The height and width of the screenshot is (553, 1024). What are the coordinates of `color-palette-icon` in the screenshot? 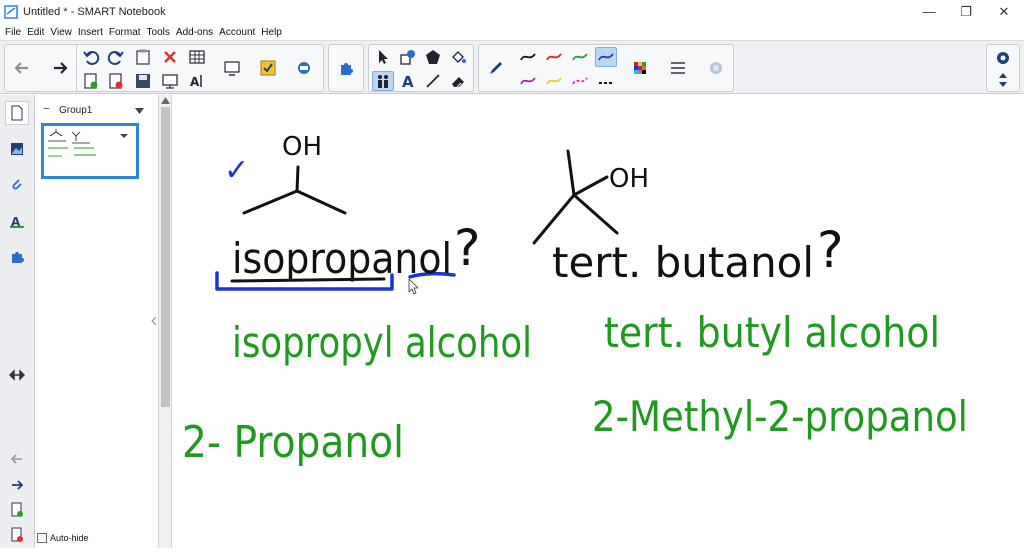 It's located at (640, 68).